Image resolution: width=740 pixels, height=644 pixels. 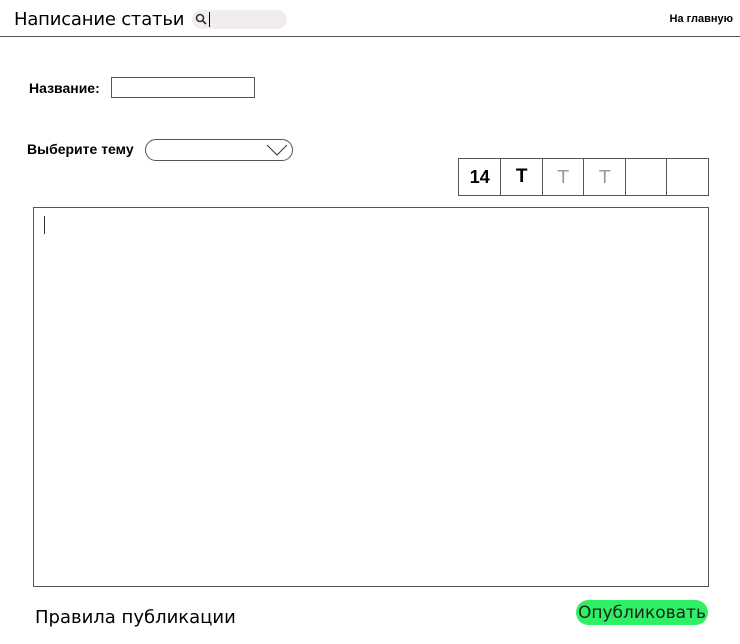 What do you see at coordinates (80, 149) in the screenshot?
I see `topic-label: Выберите тему` at bounding box center [80, 149].